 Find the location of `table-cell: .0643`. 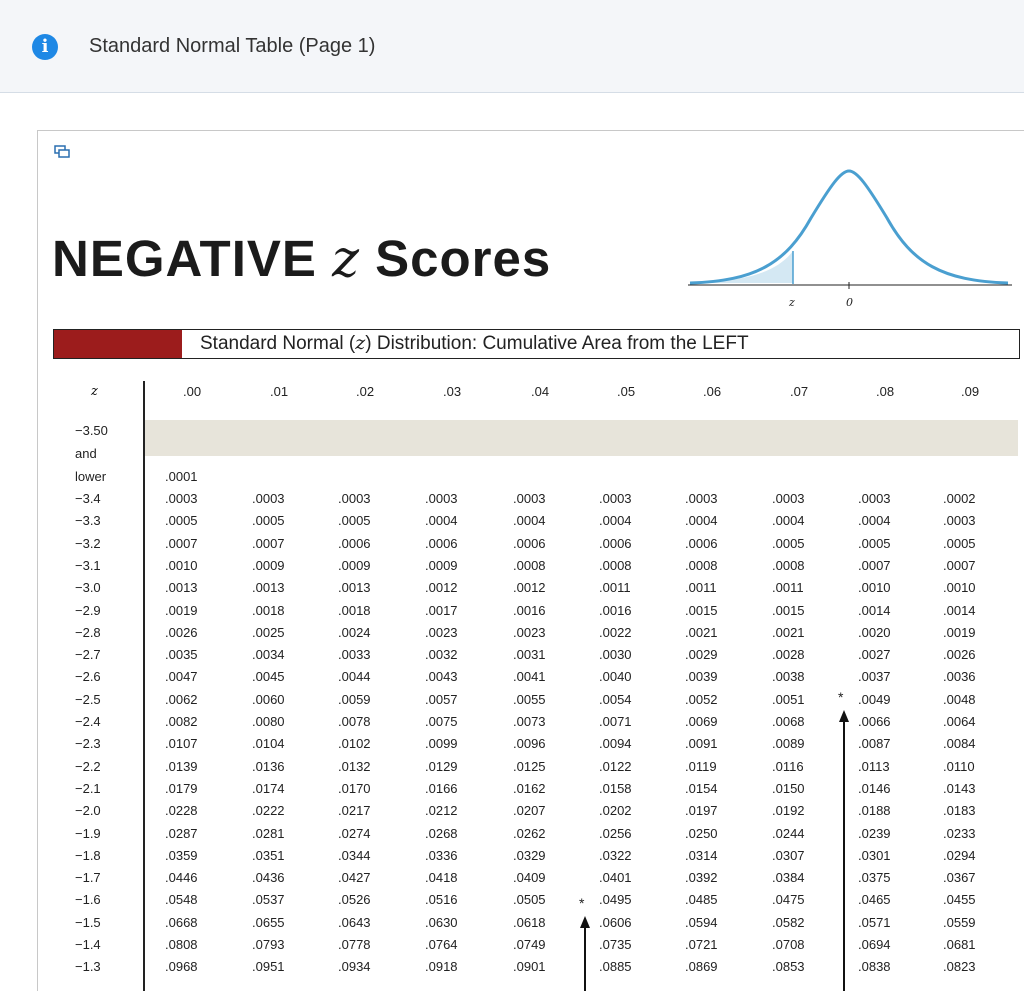

table-cell: .0643 is located at coordinates (354, 922).